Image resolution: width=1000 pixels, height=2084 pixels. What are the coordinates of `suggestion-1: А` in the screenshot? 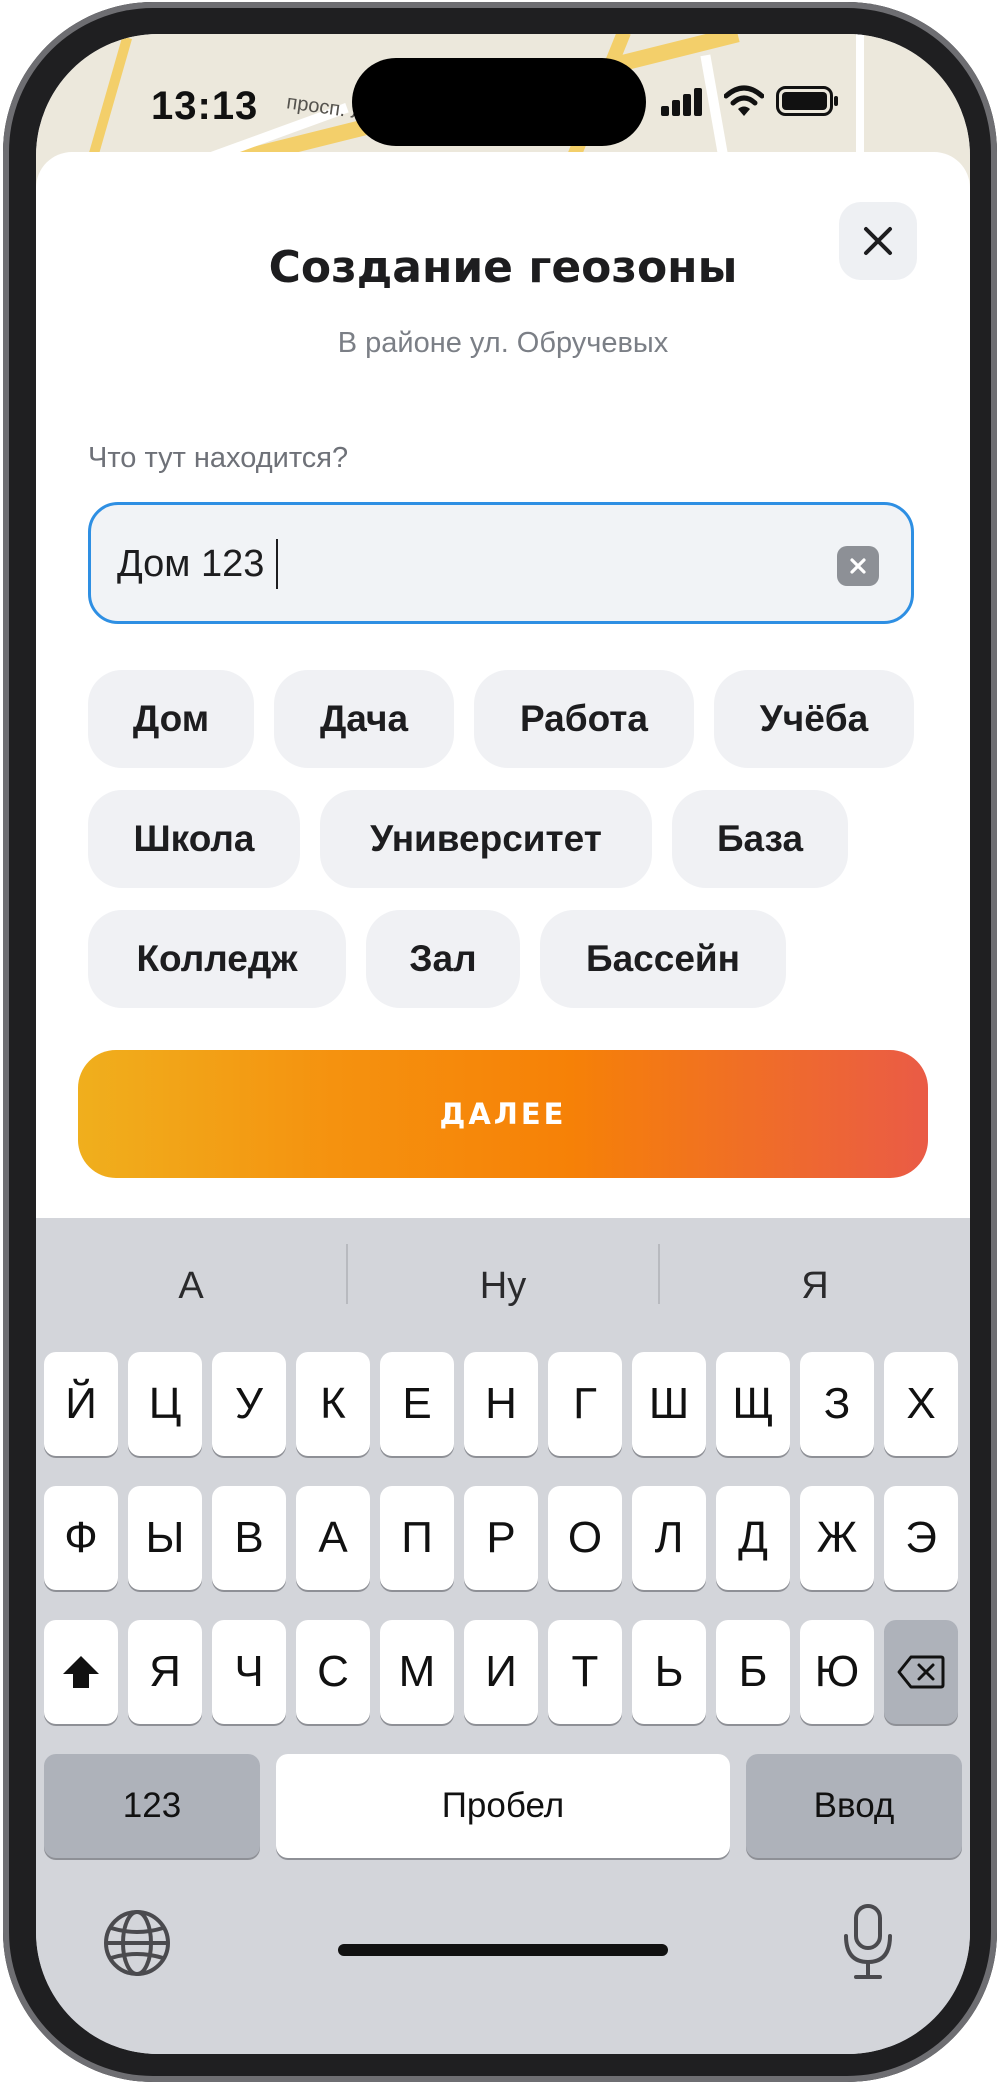 It's located at (191, 1286).